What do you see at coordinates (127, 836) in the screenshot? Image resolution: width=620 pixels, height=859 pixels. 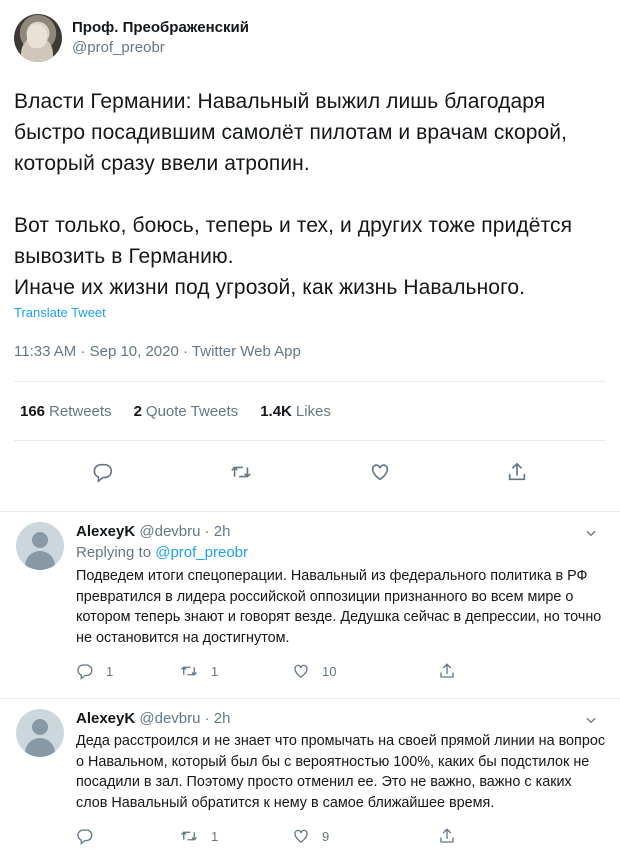 I see `reply-action` at bounding box center [127, 836].